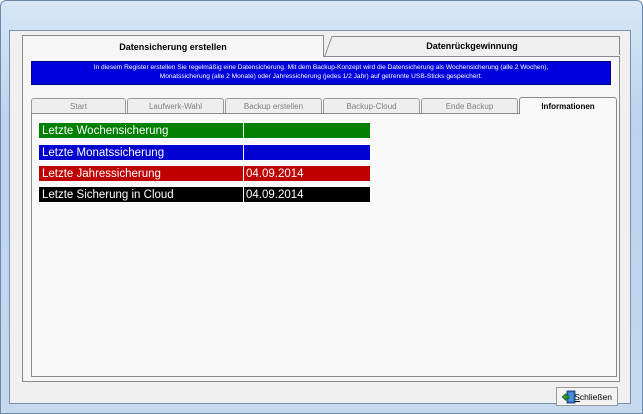 The image size is (643, 414). What do you see at coordinates (141, 173) in the screenshot?
I see `status-label: Letzte Jahressicherung` at bounding box center [141, 173].